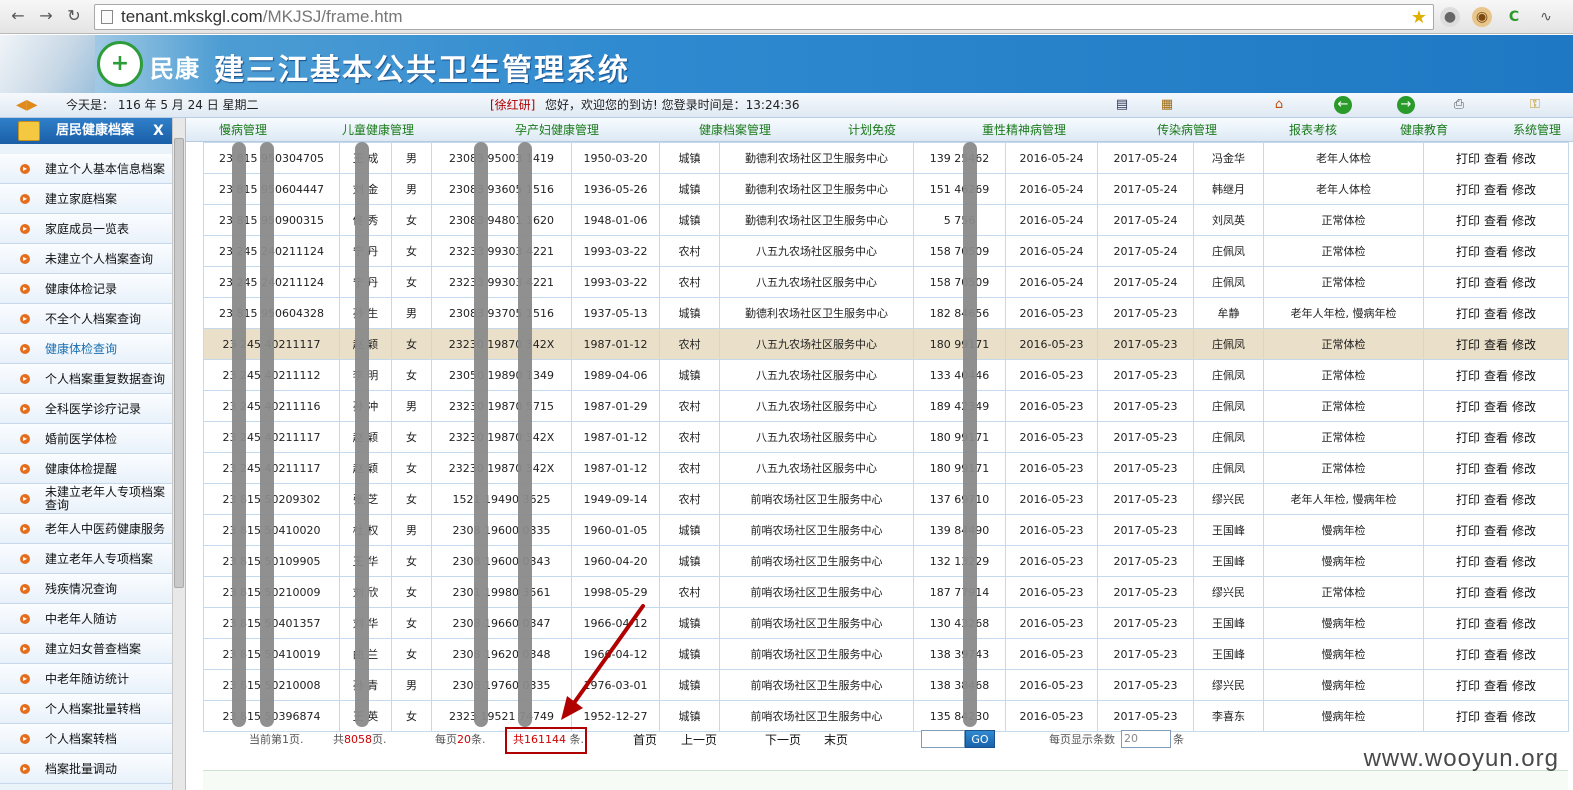 Image resolution: width=1573 pixels, height=790 pixels. What do you see at coordinates (1450, 17) in the screenshot?
I see `globe-icon: ●` at bounding box center [1450, 17].